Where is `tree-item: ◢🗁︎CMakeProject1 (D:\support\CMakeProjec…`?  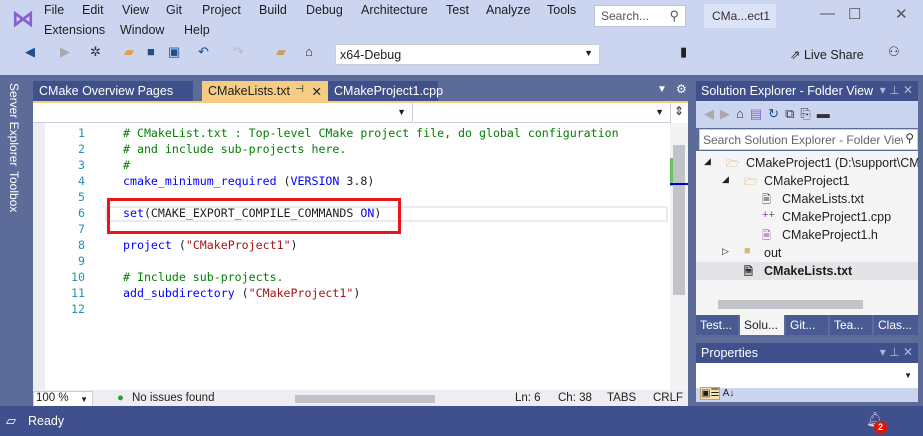 tree-item: ◢🗁︎CMakeProject1 (D:\support\CMakeProjec… is located at coordinates (807, 163).